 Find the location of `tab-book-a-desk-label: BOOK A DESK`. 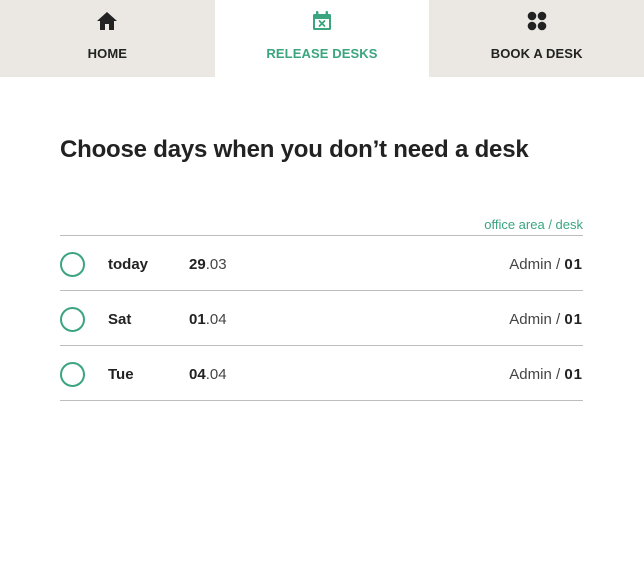

tab-book-a-desk-label: BOOK A DESK is located at coordinates (536, 53).